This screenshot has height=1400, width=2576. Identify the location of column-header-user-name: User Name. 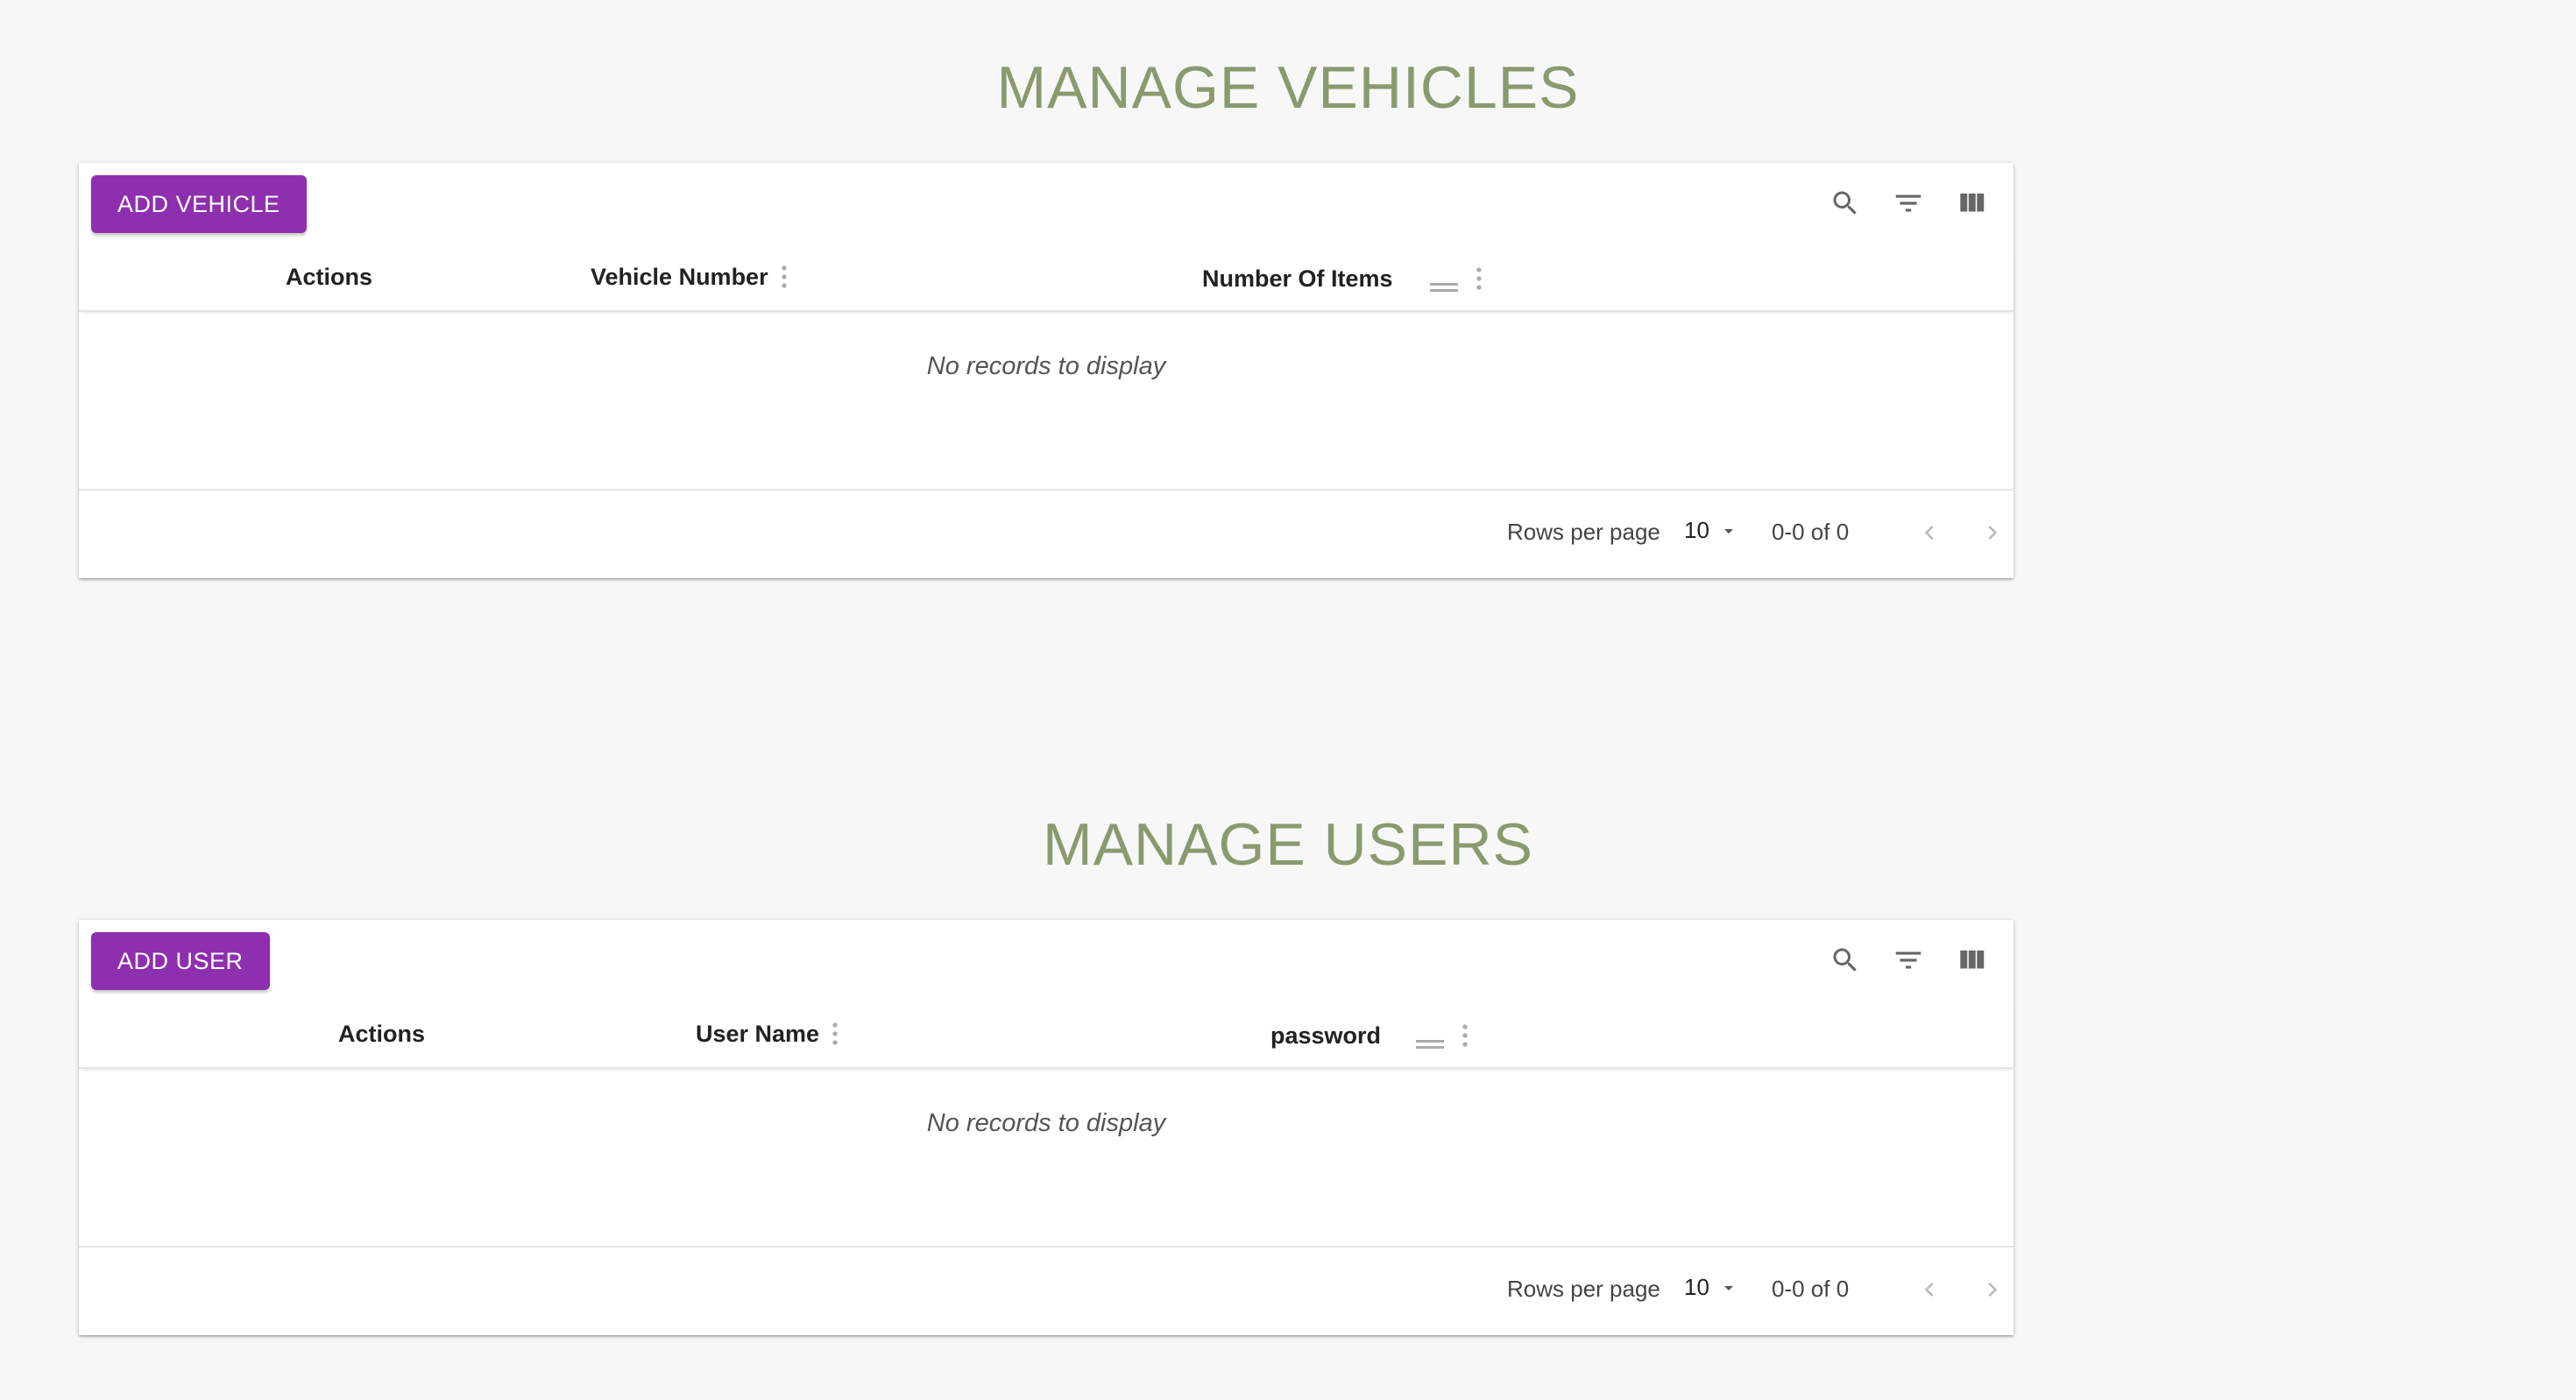
(767, 1033).